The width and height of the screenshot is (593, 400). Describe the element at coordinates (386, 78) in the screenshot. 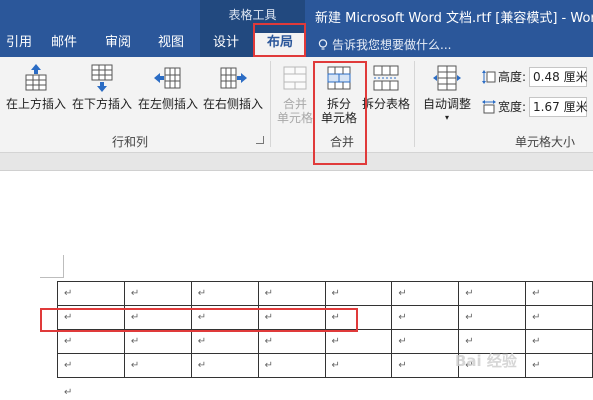

I see `split-table-icon` at that location.